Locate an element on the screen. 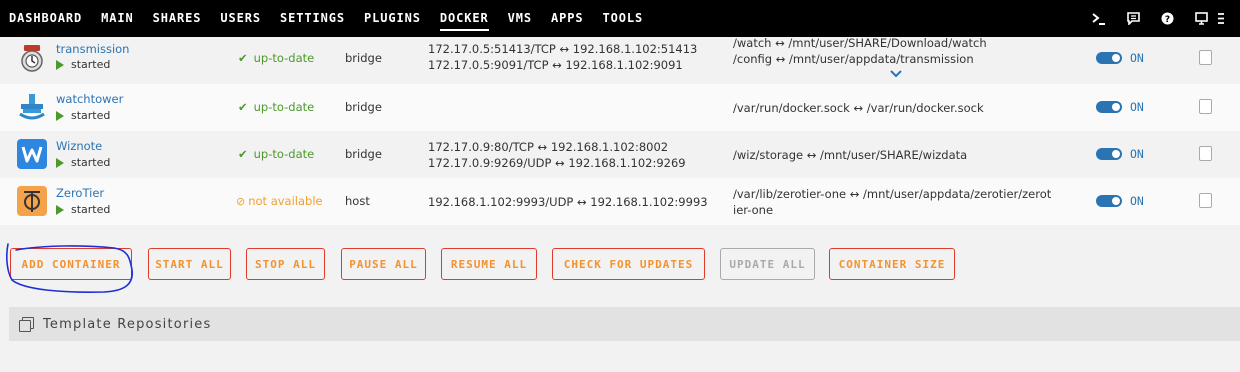  copy-icon is located at coordinates (26, 324).